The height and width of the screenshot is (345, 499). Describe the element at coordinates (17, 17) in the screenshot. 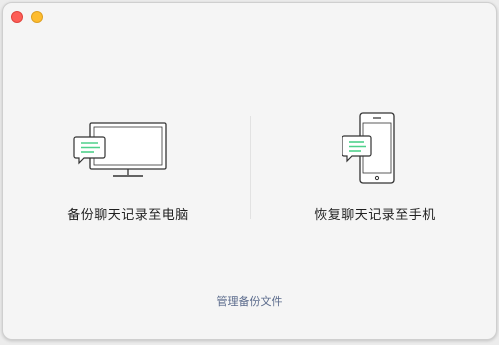

I see `window-close-button` at that location.